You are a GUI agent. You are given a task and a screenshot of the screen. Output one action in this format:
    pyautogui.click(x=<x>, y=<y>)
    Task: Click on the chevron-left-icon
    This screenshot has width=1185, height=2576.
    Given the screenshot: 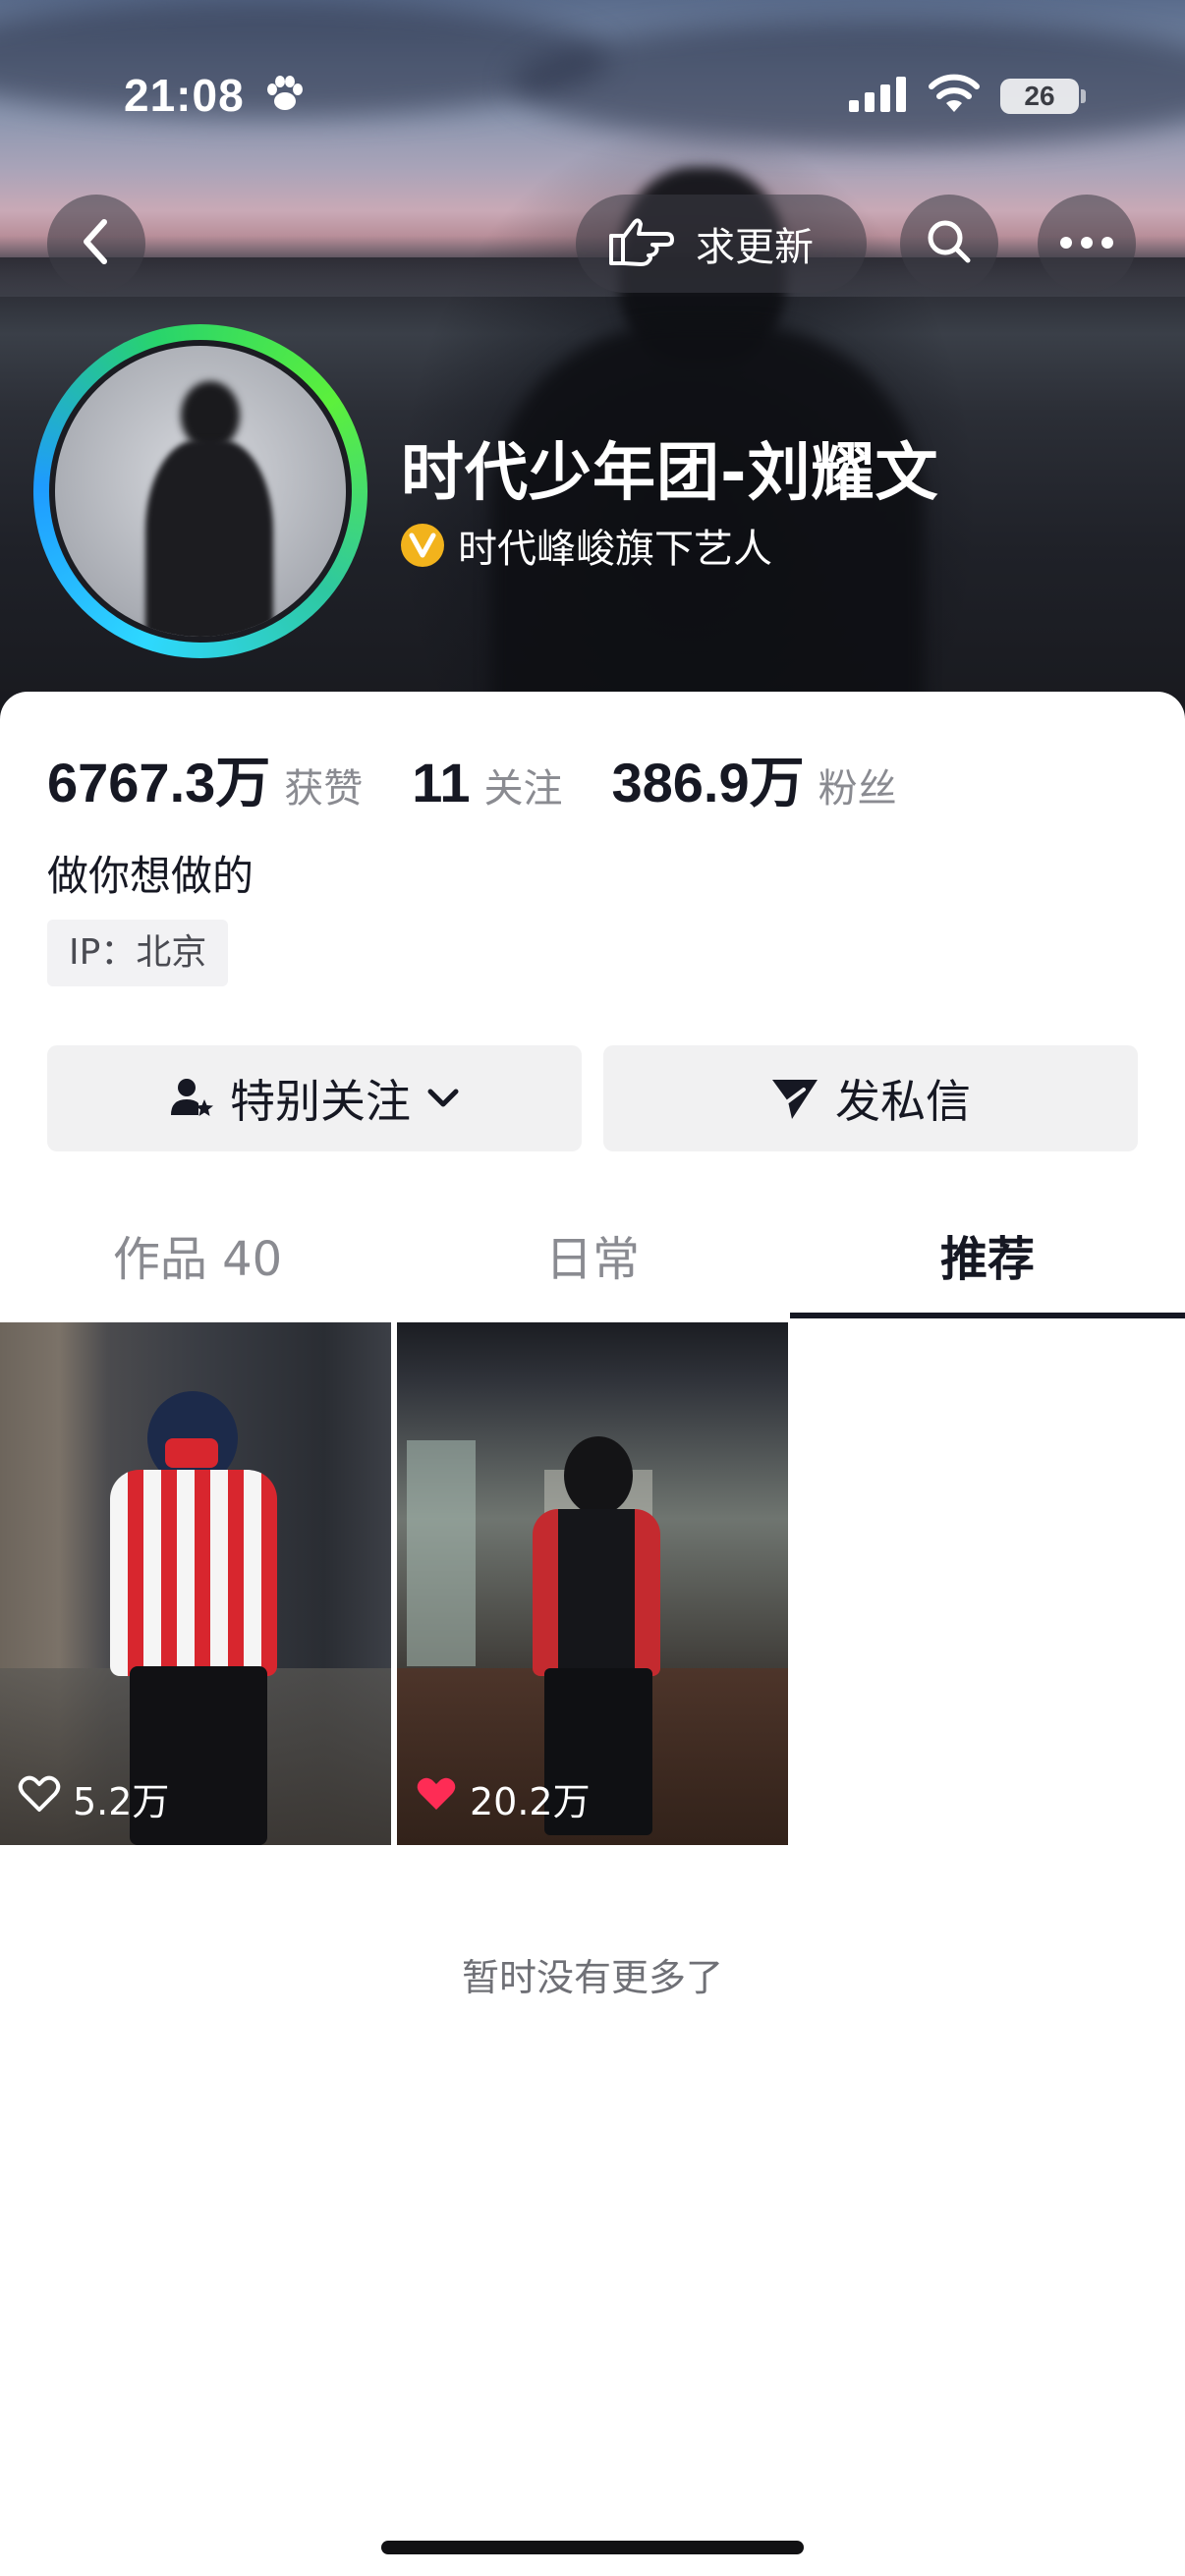 What is the action you would take?
    pyautogui.click(x=97, y=243)
    